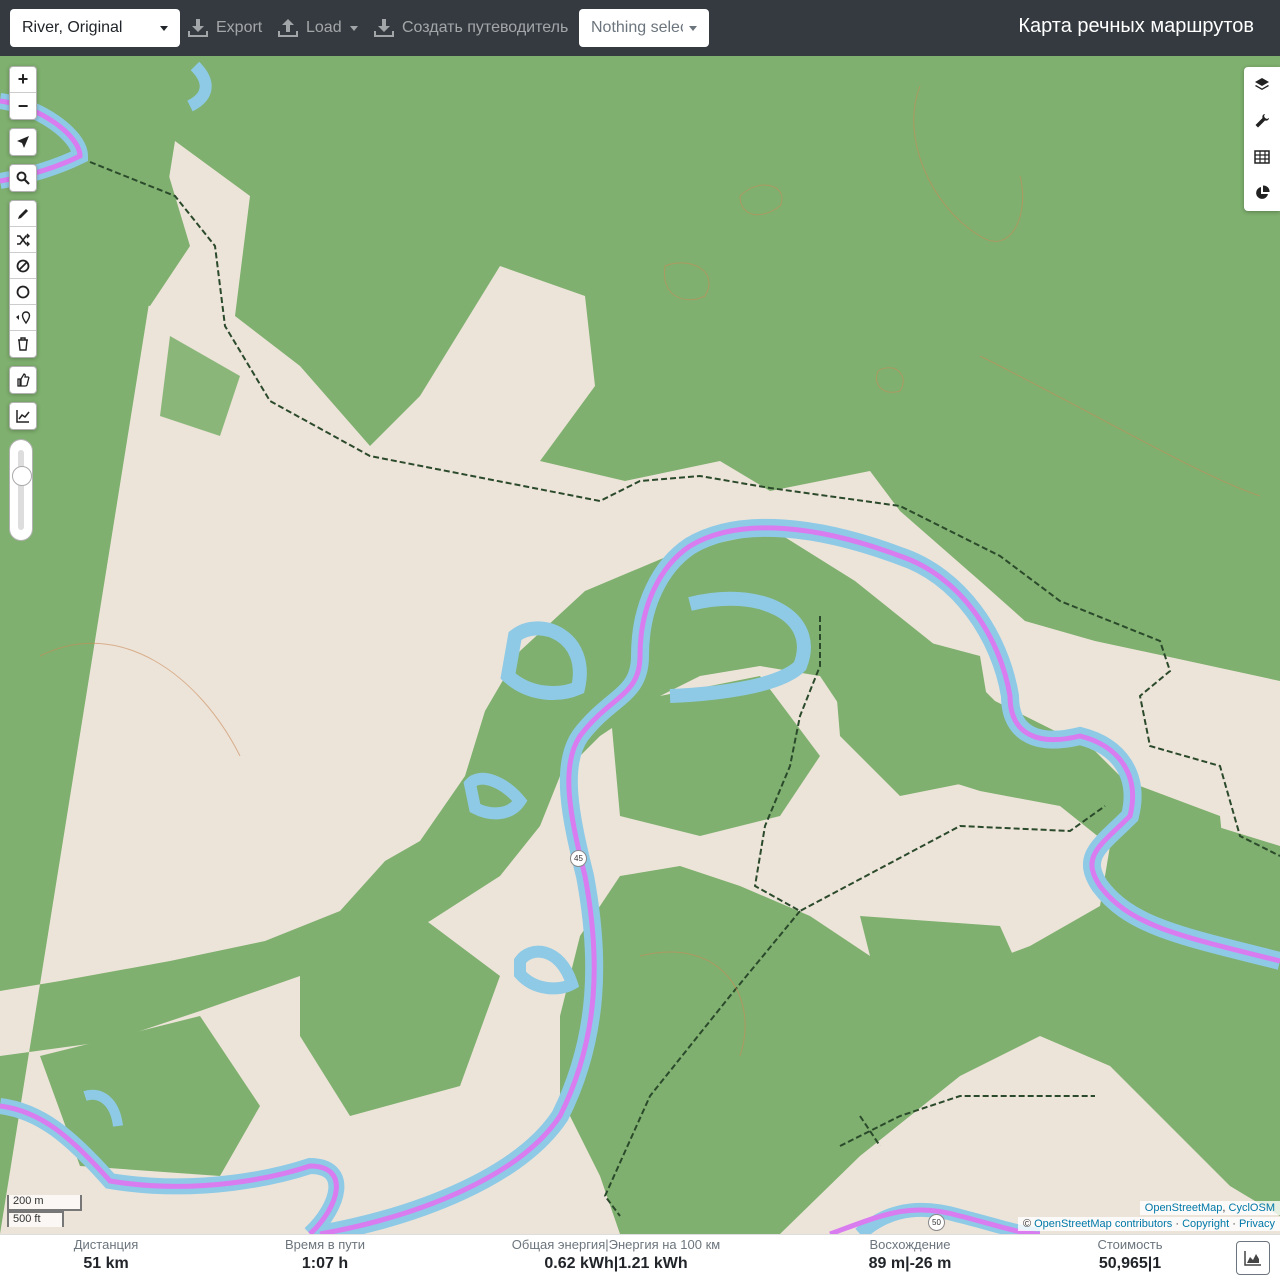 This screenshot has width=1280, height=1281. I want to click on layers-icon, so click(1262, 84).